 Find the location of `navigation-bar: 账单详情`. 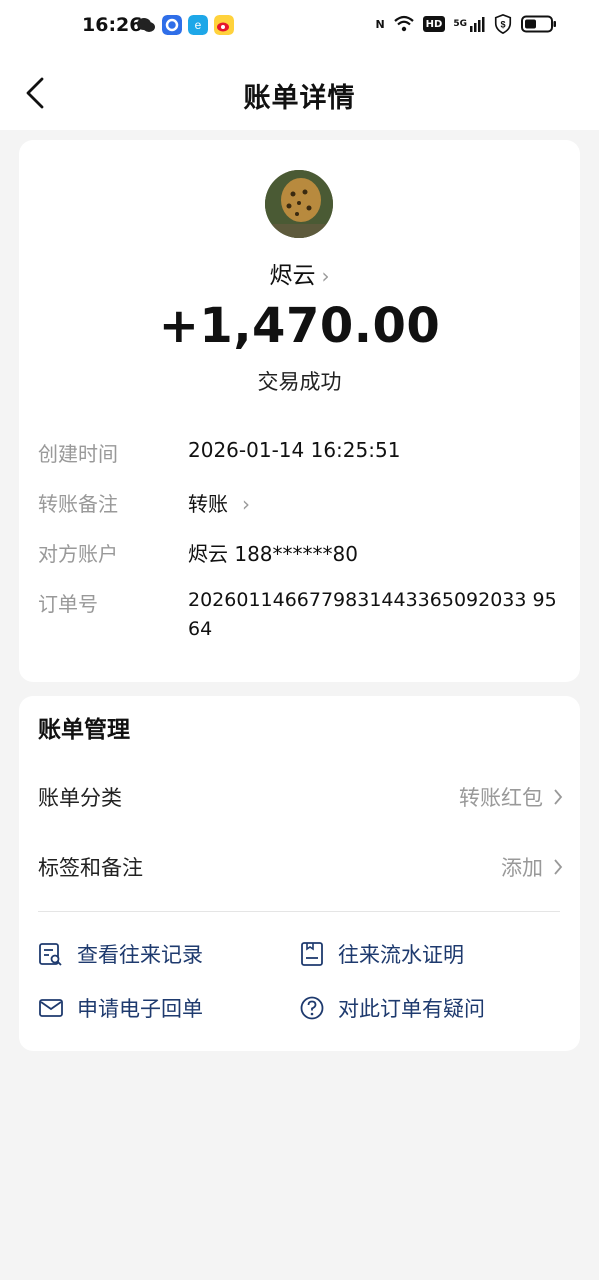

navigation-bar: 账单详情 is located at coordinates (299, 91).